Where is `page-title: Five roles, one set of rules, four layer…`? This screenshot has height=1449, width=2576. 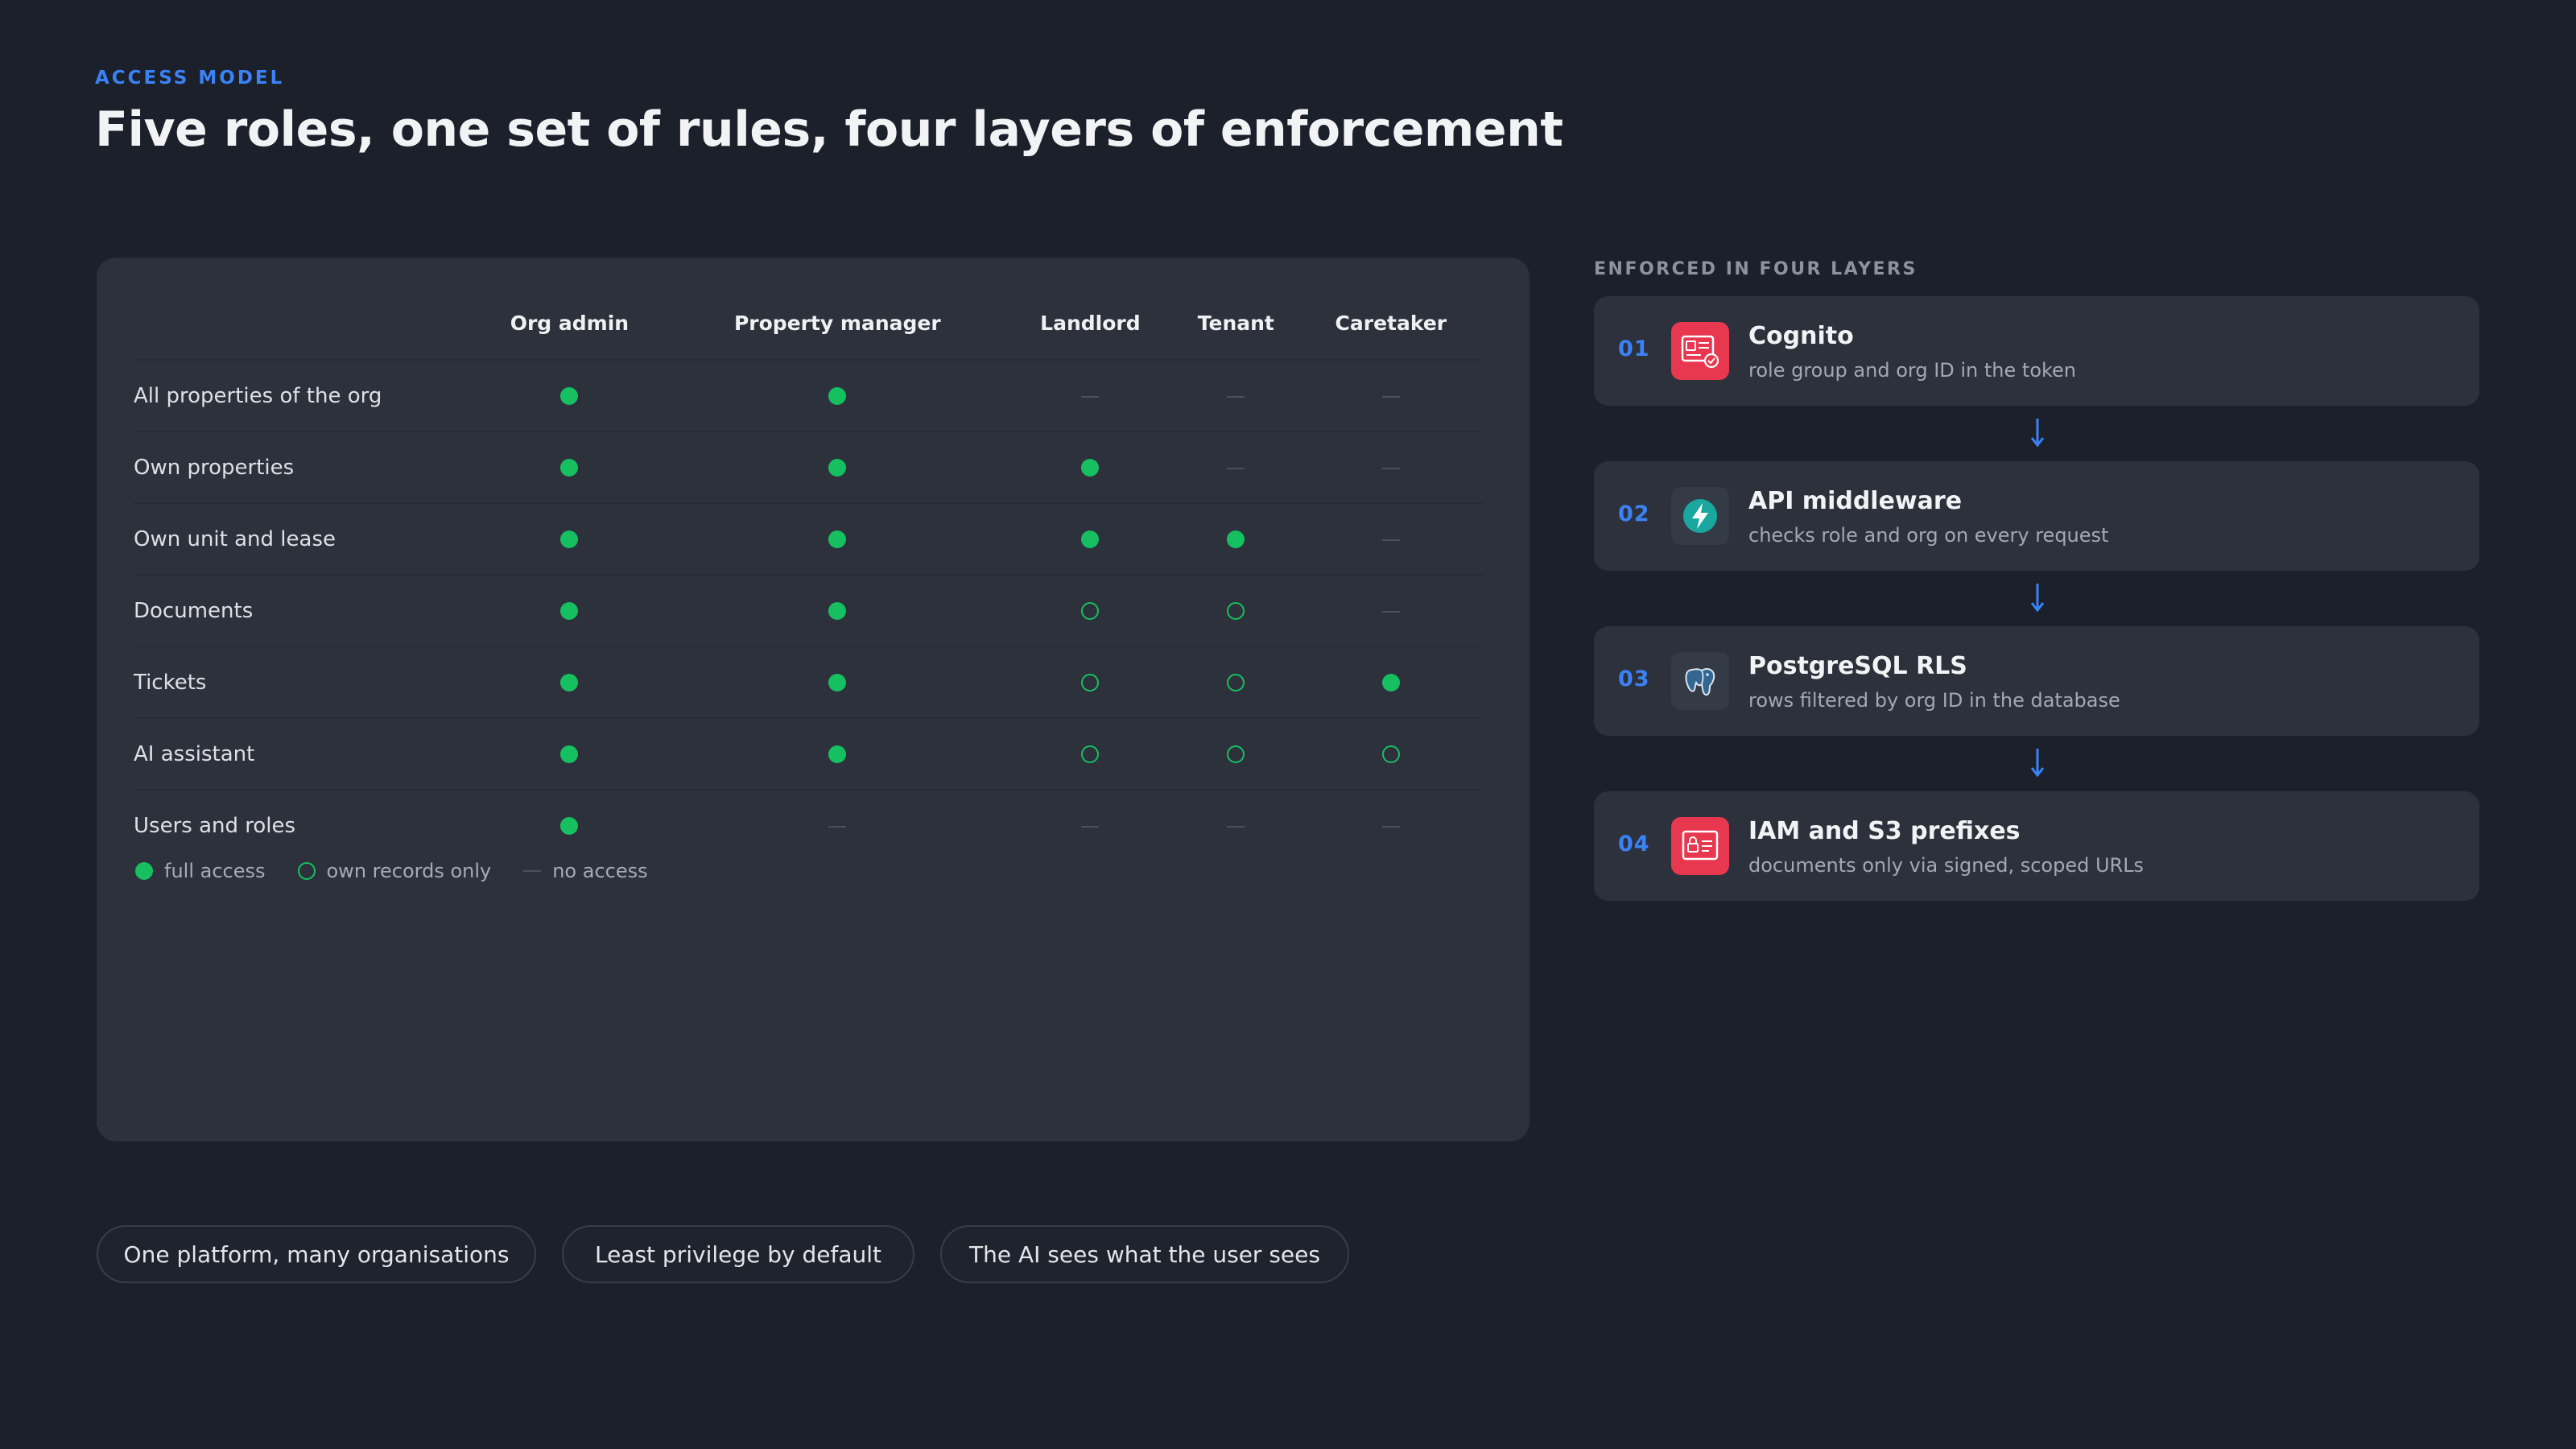 page-title: Five roles, one set of rules, four layer… is located at coordinates (829, 129).